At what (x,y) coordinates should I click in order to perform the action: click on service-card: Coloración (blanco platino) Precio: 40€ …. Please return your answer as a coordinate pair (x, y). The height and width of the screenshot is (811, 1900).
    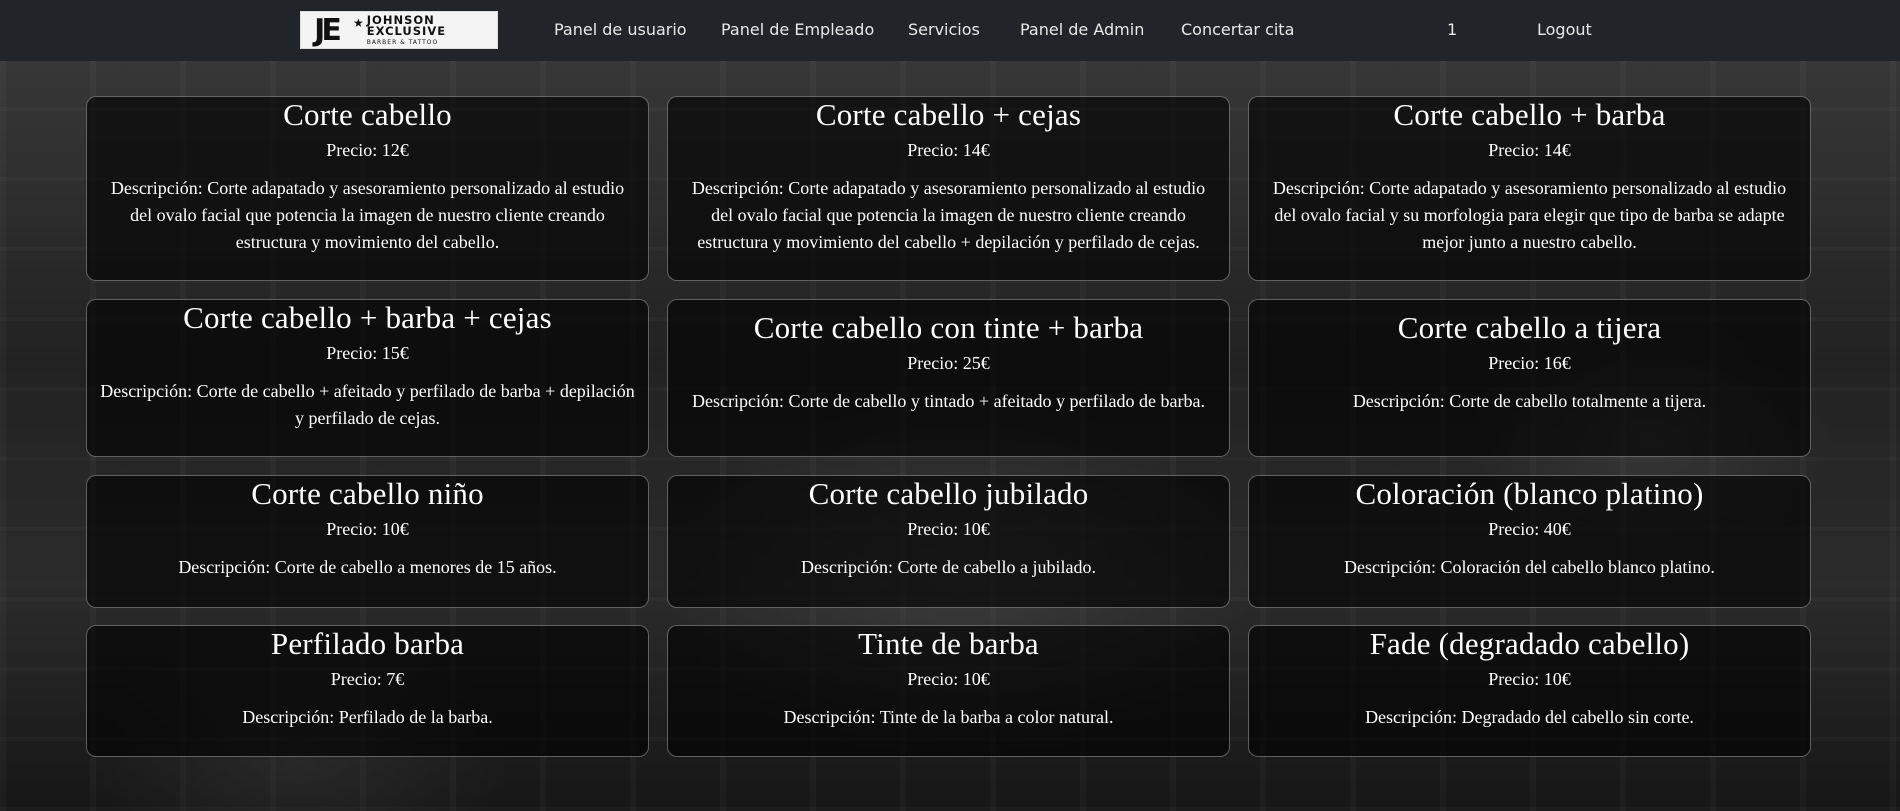
    Looking at the image, I should click on (1529, 541).